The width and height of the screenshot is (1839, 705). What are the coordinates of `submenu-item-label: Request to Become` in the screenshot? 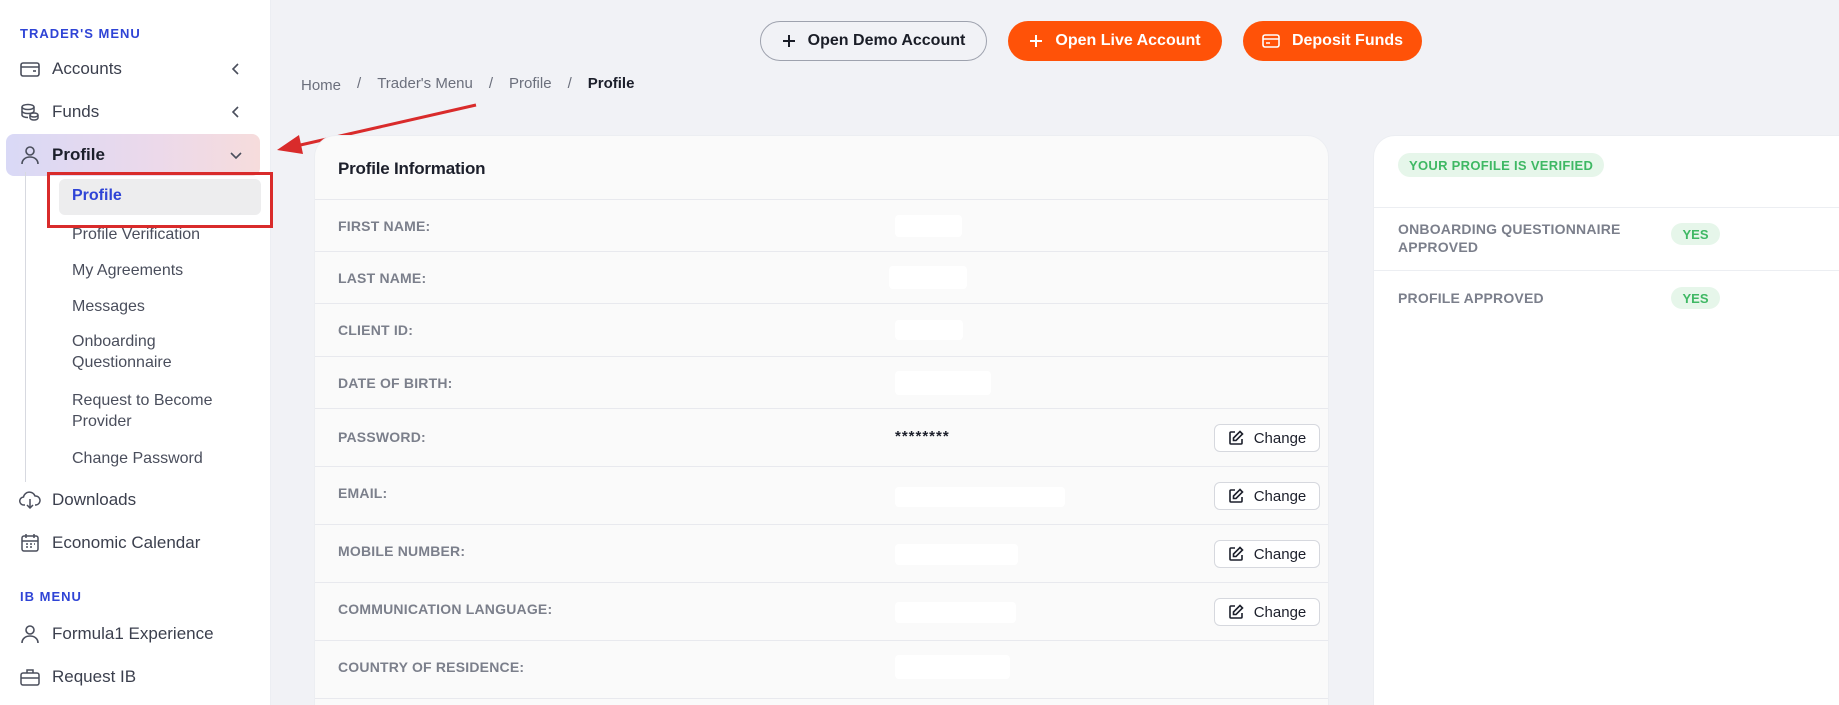 It's located at (142, 400).